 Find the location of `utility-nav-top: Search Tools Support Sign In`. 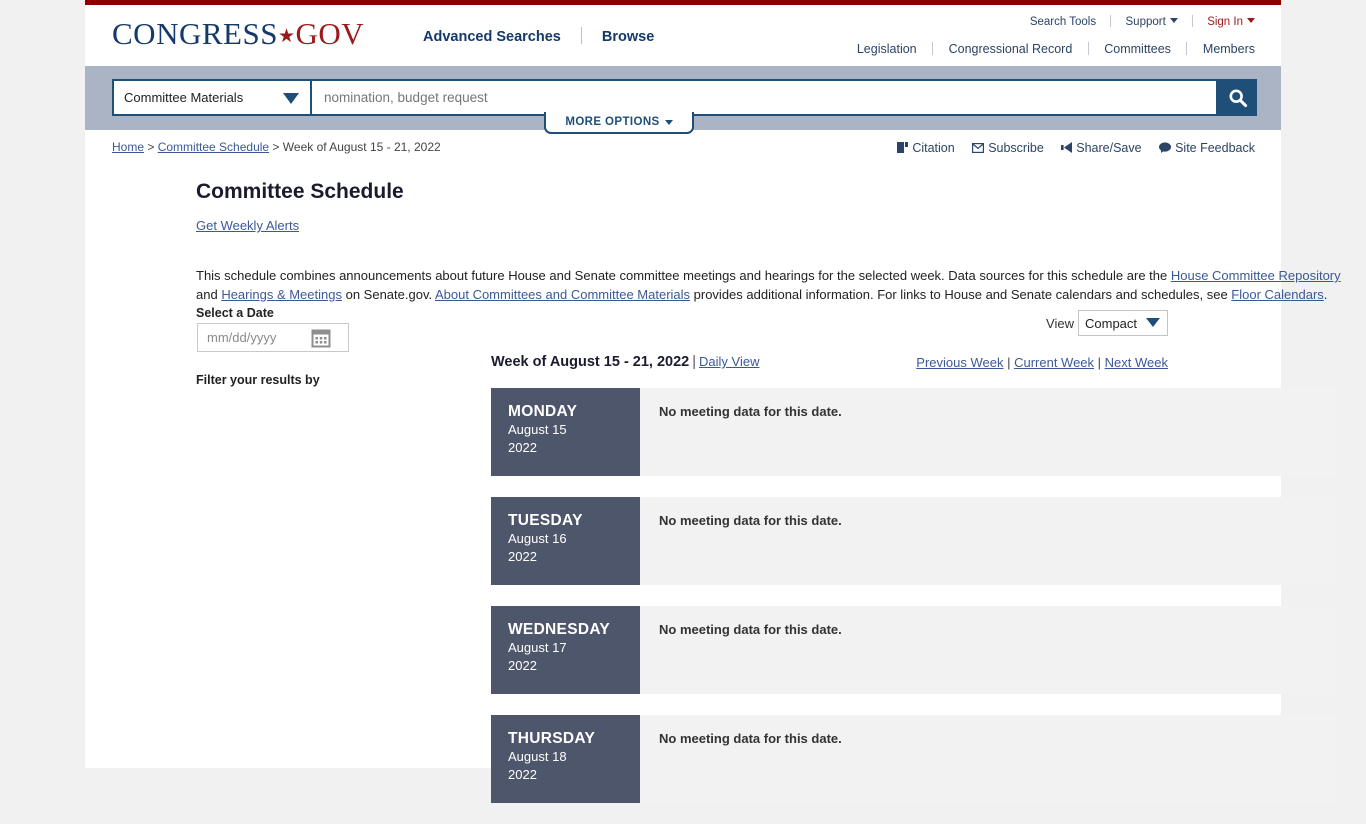

utility-nav-top: Search Tools Support Sign In is located at coordinates (1142, 21).